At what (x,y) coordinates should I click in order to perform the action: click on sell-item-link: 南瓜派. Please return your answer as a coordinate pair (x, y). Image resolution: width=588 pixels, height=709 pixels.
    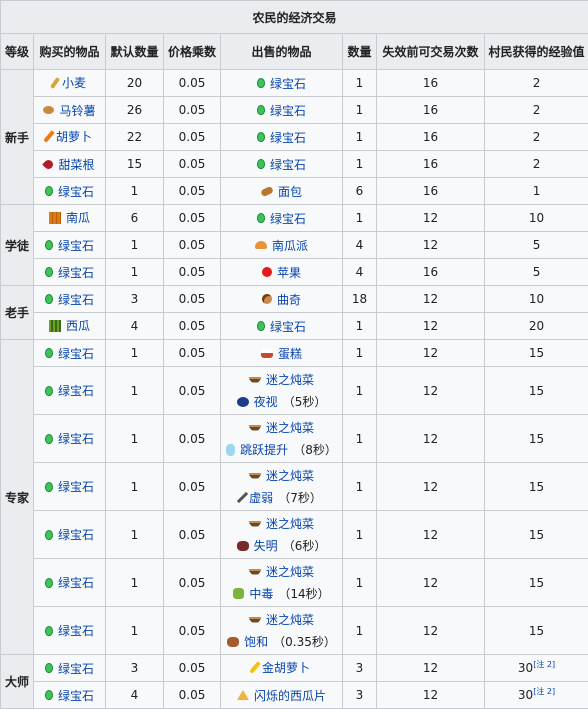
    Looking at the image, I should click on (290, 245).